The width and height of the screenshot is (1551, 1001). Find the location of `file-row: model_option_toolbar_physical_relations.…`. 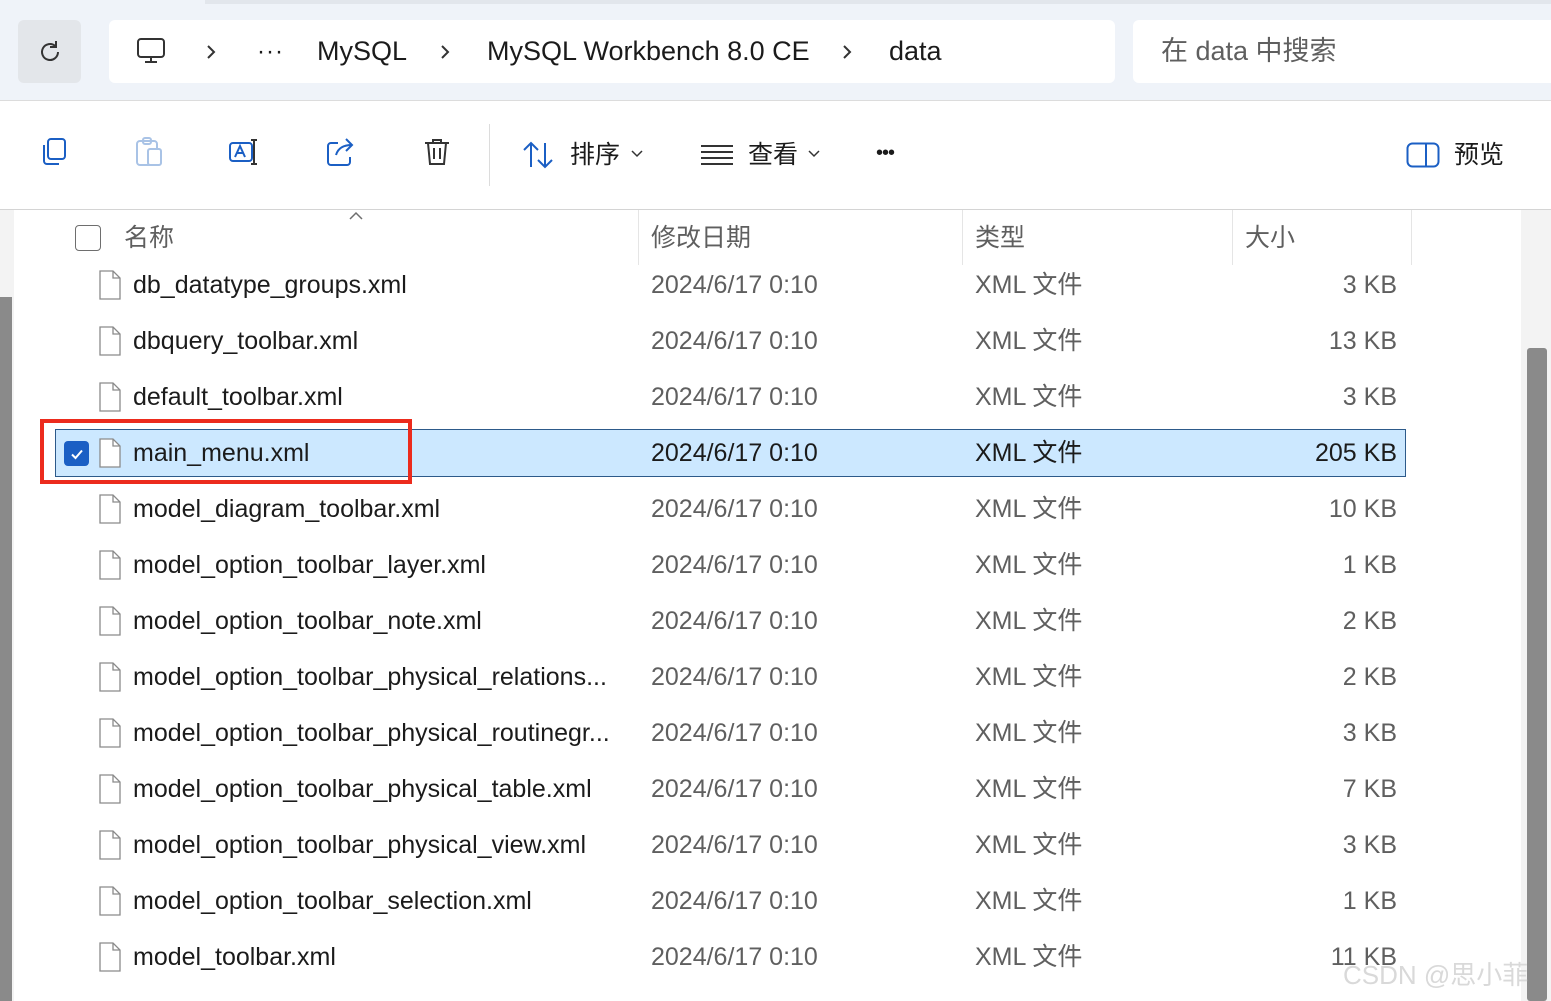

file-row: model_option_toolbar_physical_relations.… is located at coordinates (730, 677).